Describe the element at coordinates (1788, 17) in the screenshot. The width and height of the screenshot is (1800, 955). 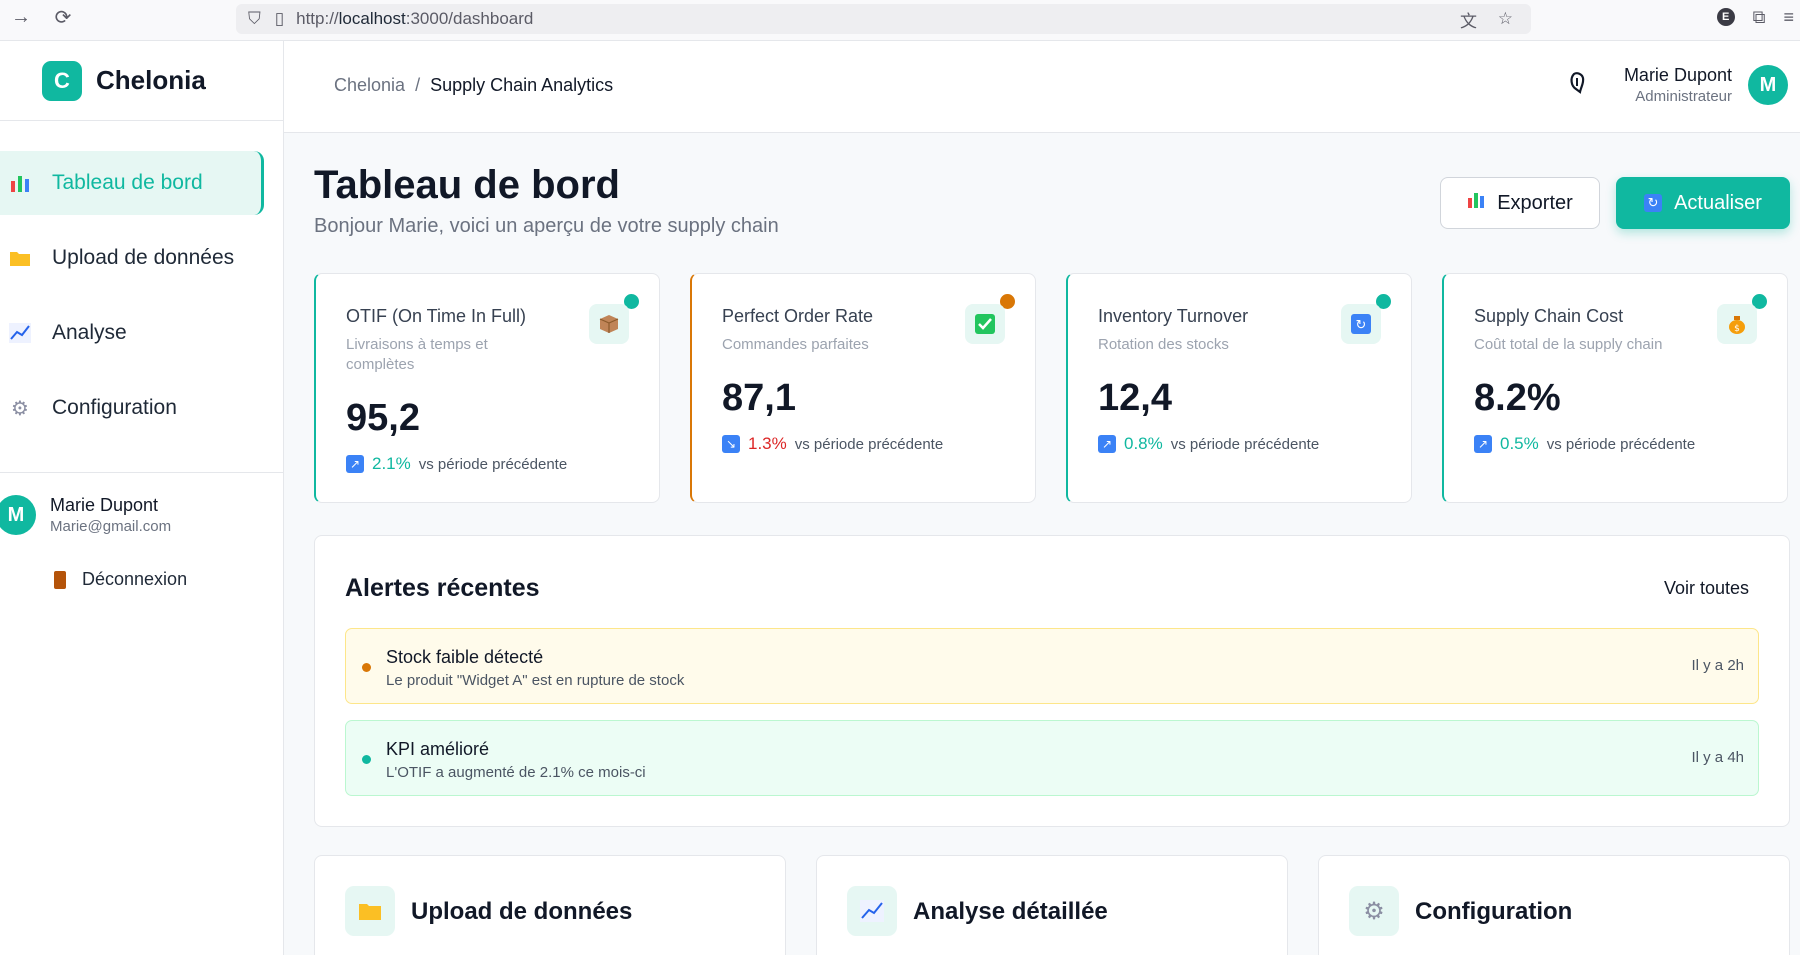
I see `menu-icon: ≡` at that location.